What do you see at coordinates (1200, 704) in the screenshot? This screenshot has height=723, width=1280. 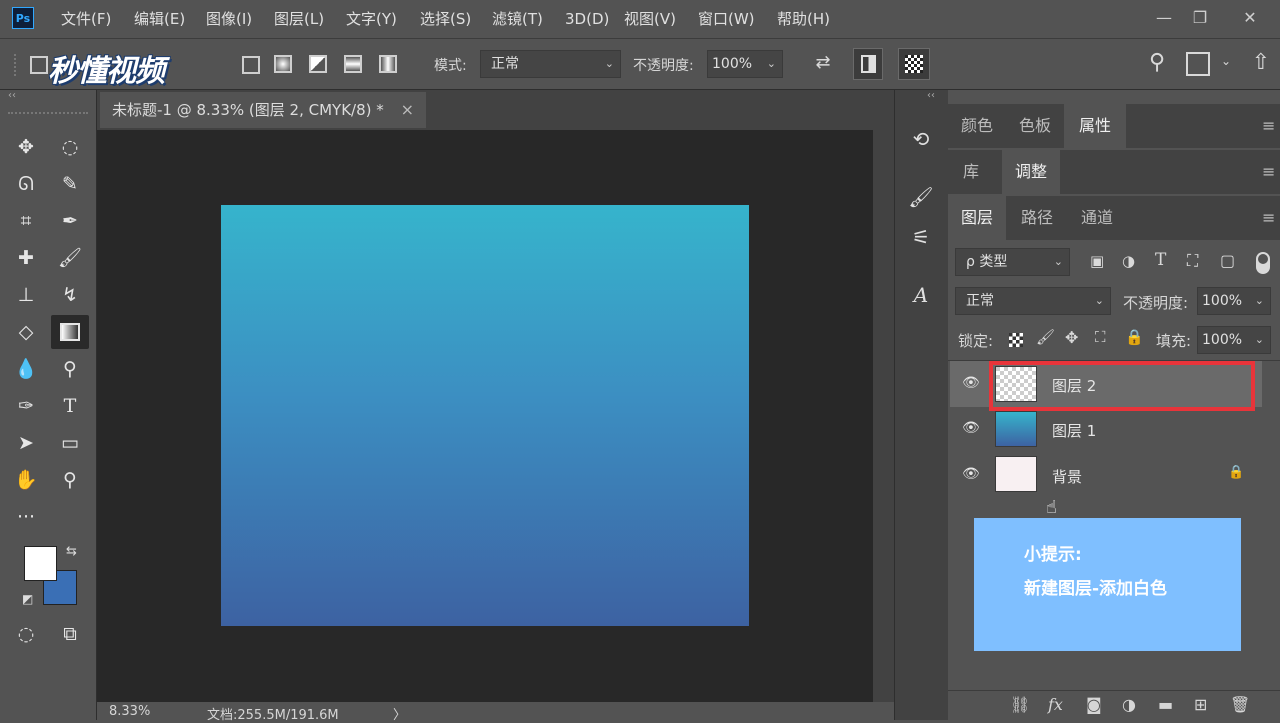 I see `new-layer-icon: ⊞` at bounding box center [1200, 704].